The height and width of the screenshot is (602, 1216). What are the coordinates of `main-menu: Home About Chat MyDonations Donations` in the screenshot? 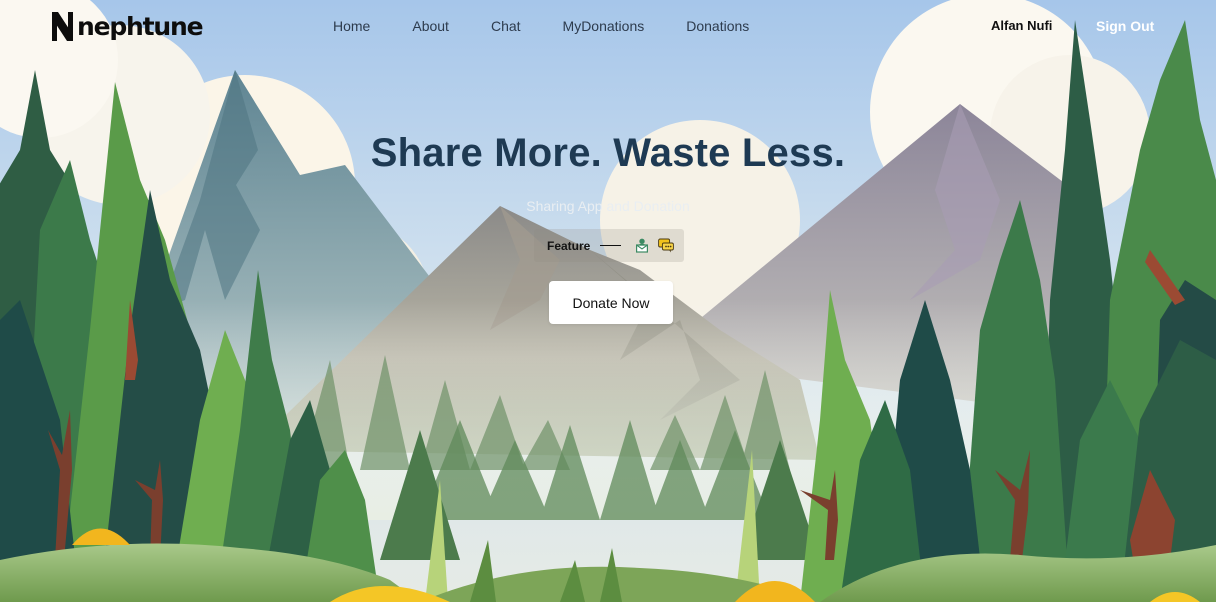 It's located at (541, 26).